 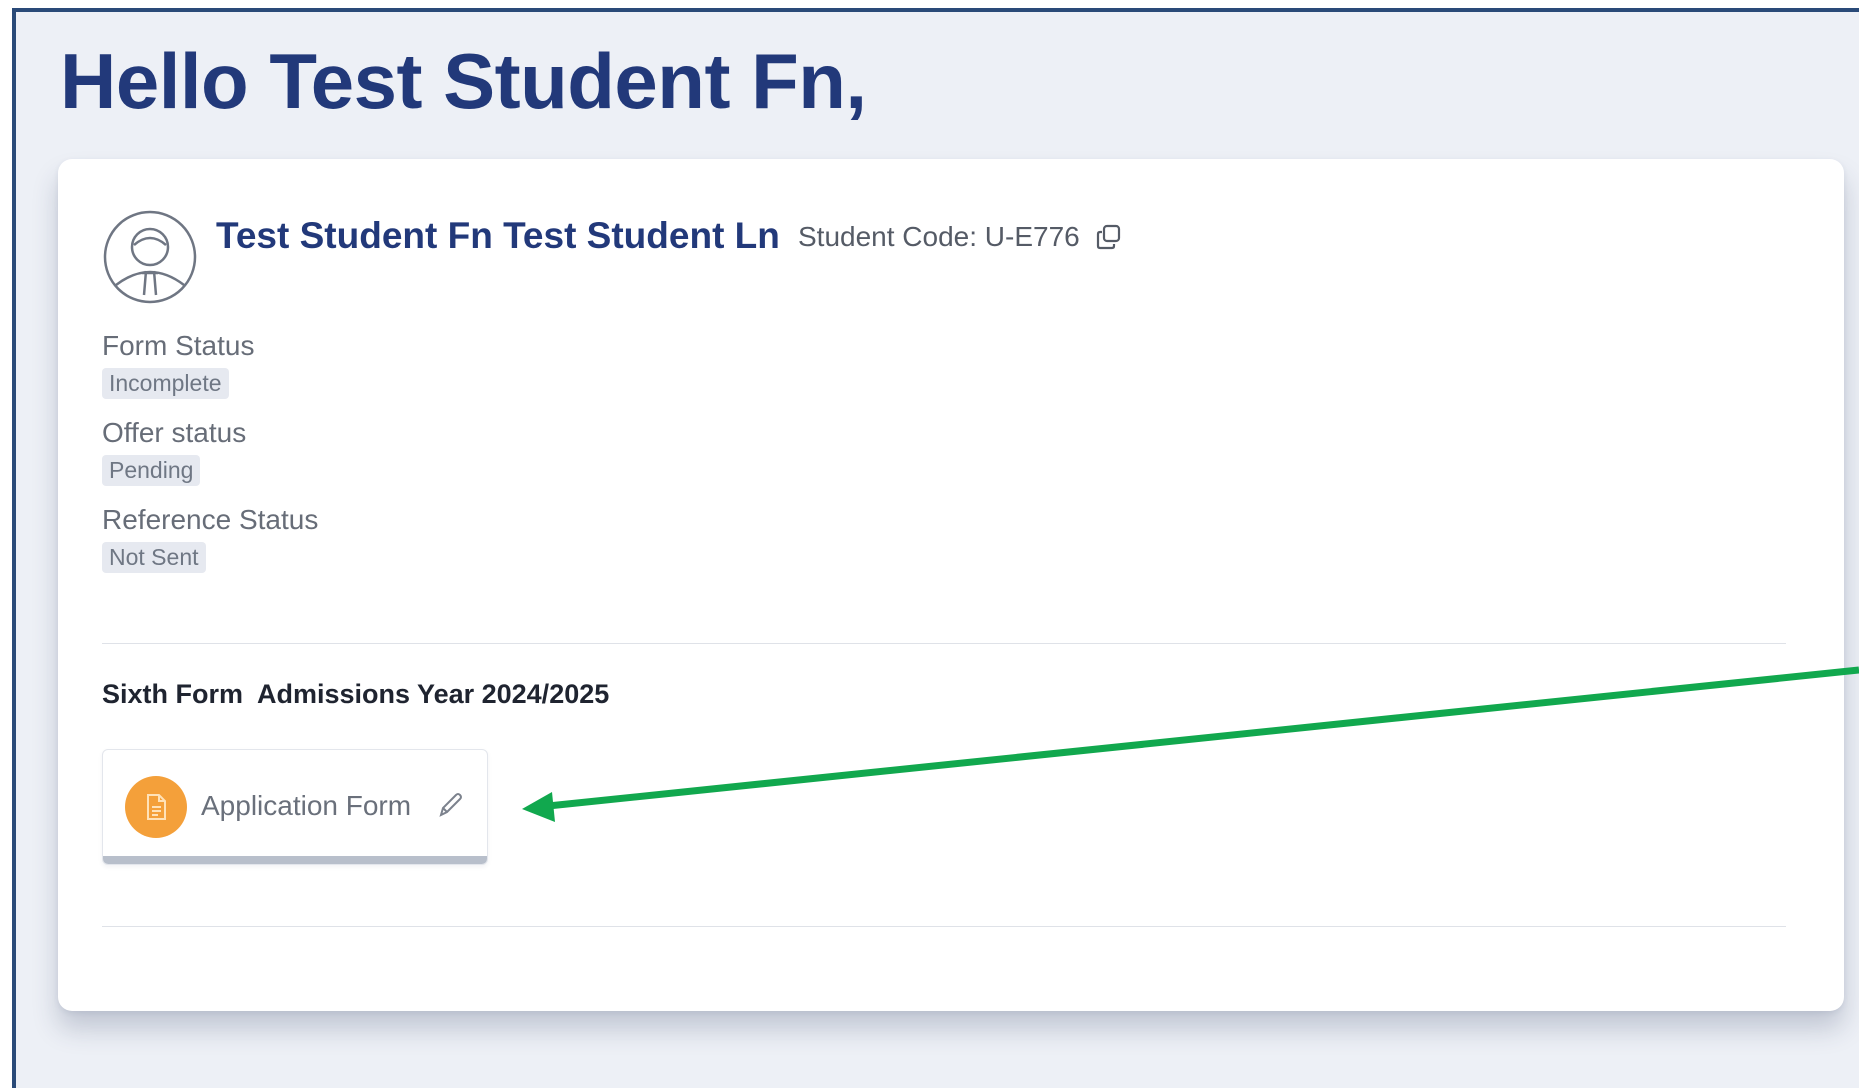 I want to click on application-form-tile: Application Form, so click(x=295, y=807).